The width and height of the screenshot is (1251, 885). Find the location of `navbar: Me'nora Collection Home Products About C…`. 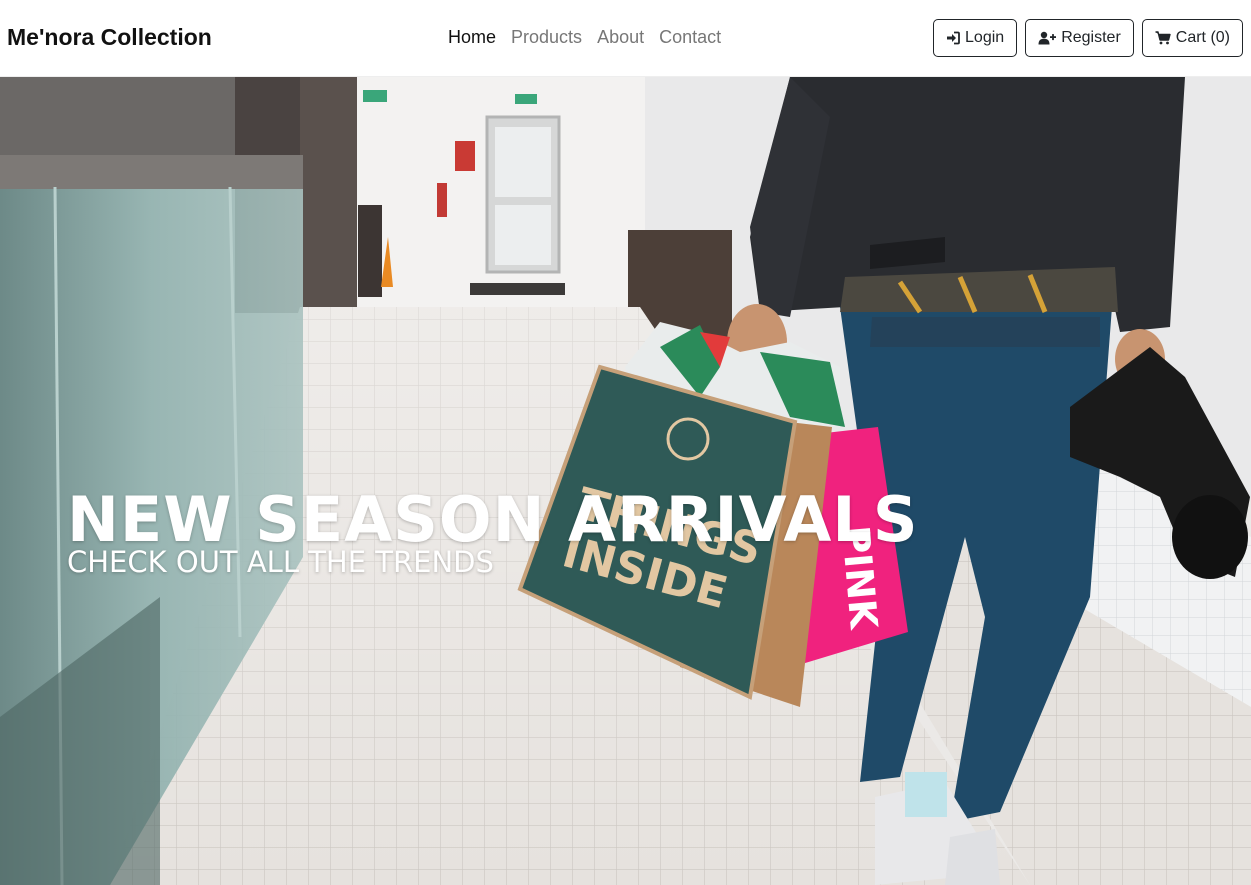

navbar: Me'nora Collection Home Products About C… is located at coordinates (625, 38).